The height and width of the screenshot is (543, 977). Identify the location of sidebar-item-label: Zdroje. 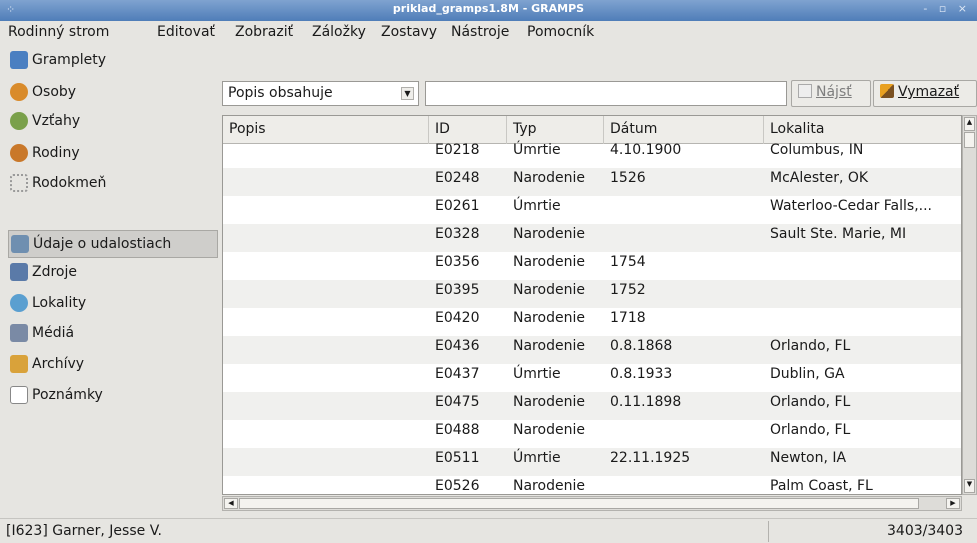
(54, 272).